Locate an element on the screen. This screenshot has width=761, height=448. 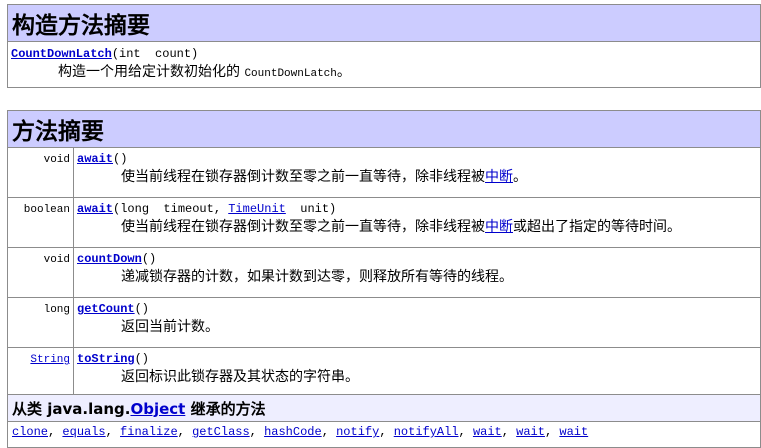
method-link-countdown: countDown is located at coordinates (109, 259).